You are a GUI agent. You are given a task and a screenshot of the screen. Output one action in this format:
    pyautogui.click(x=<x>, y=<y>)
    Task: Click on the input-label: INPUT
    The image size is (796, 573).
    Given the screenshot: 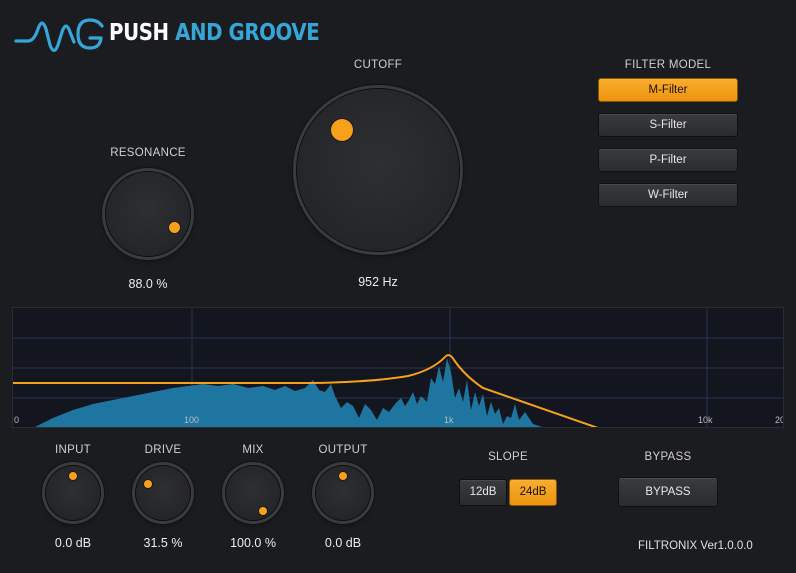 What is the action you would take?
    pyautogui.click(x=73, y=450)
    